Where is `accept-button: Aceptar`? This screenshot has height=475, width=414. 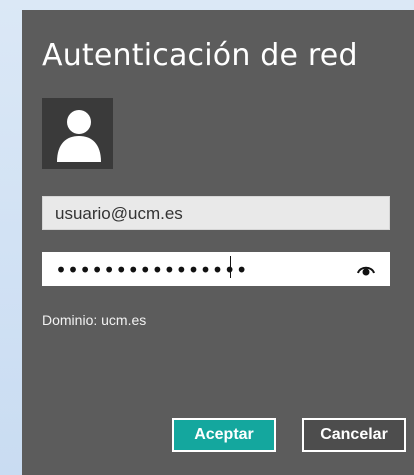
accept-button: Aceptar is located at coordinates (224, 435).